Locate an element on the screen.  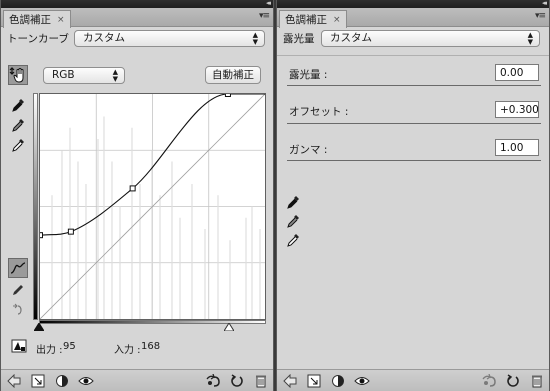
preset-label: 露光量 is located at coordinates (299, 39).